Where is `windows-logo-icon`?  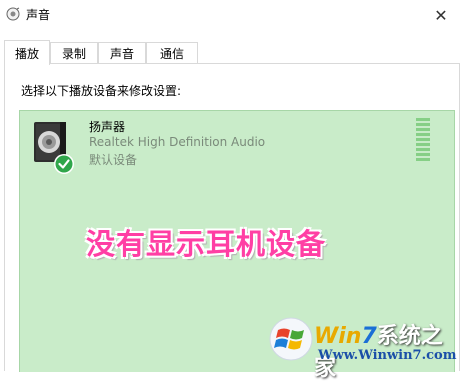
windows-logo-icon is located at coordinates (291, 339).